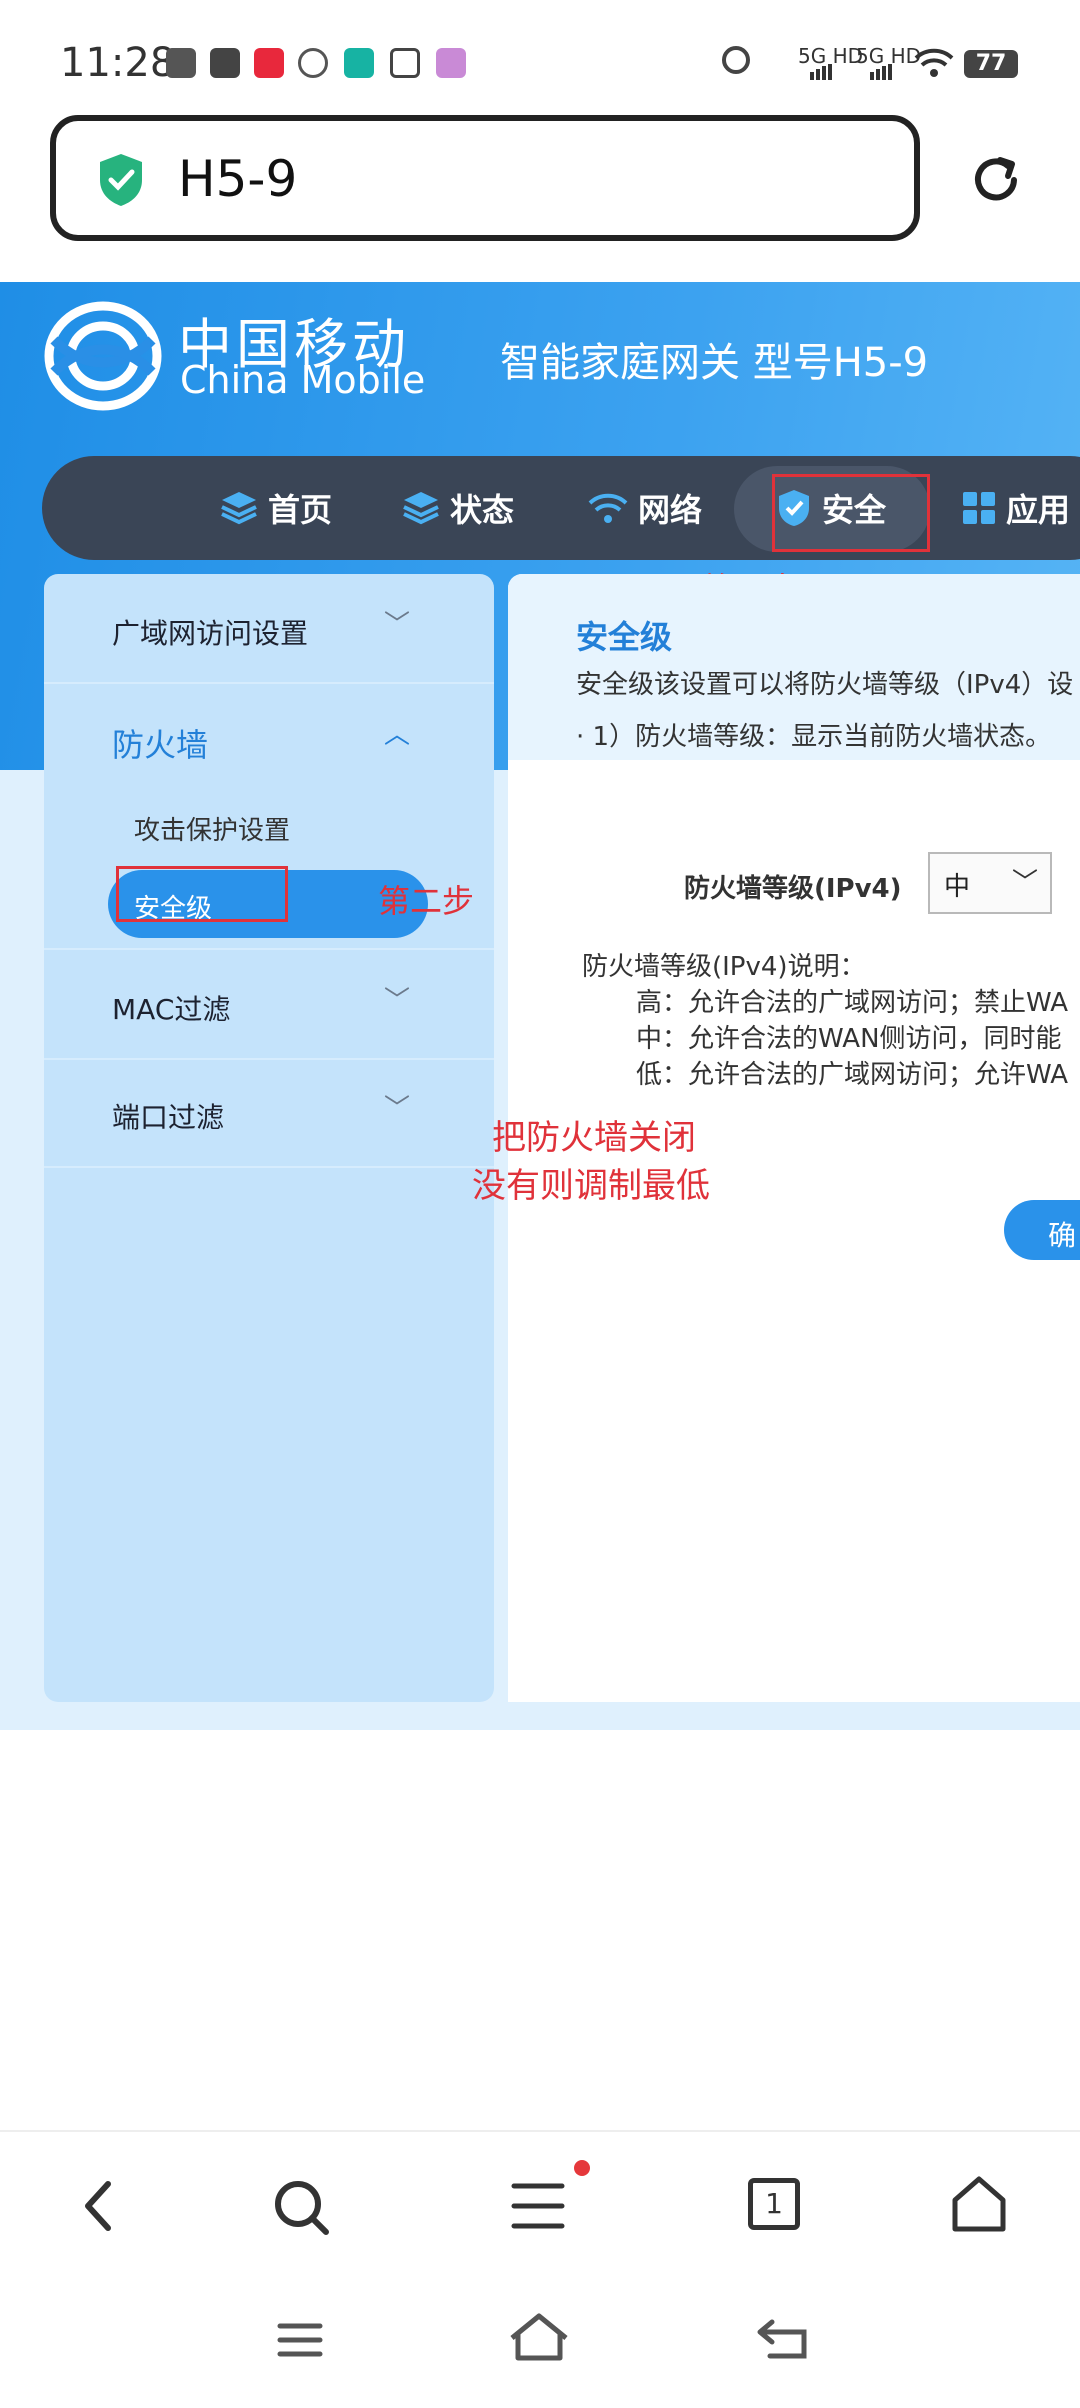  I want to click on avatar-icon, so click(451, 63).